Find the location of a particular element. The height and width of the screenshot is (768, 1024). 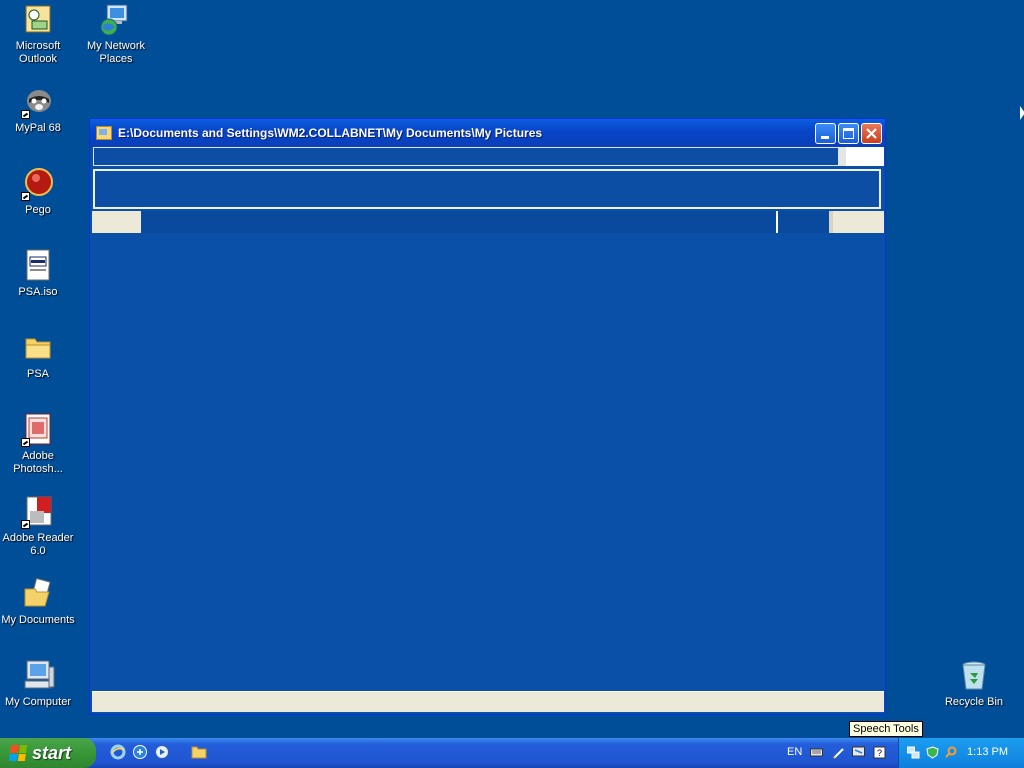

network-places-icon is located at coordinates (116, 20).